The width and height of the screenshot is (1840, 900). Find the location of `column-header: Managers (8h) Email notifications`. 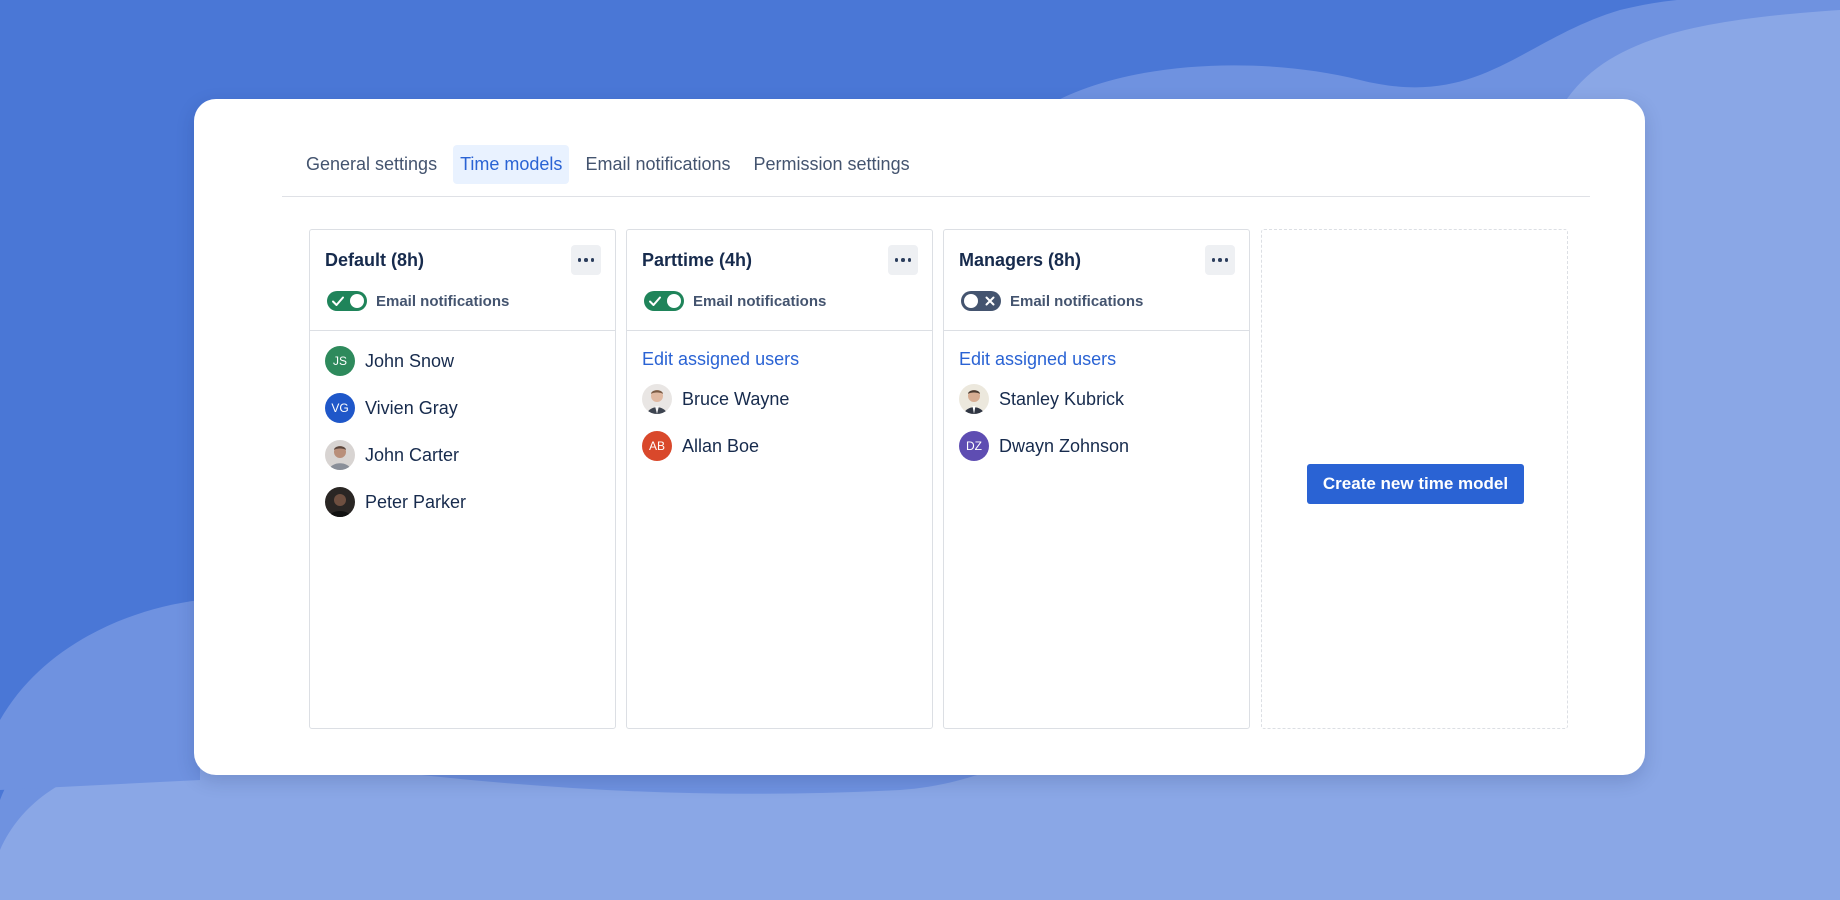

column-header: Managers (8h) Email notifications is located at coordinates (1096, 280).